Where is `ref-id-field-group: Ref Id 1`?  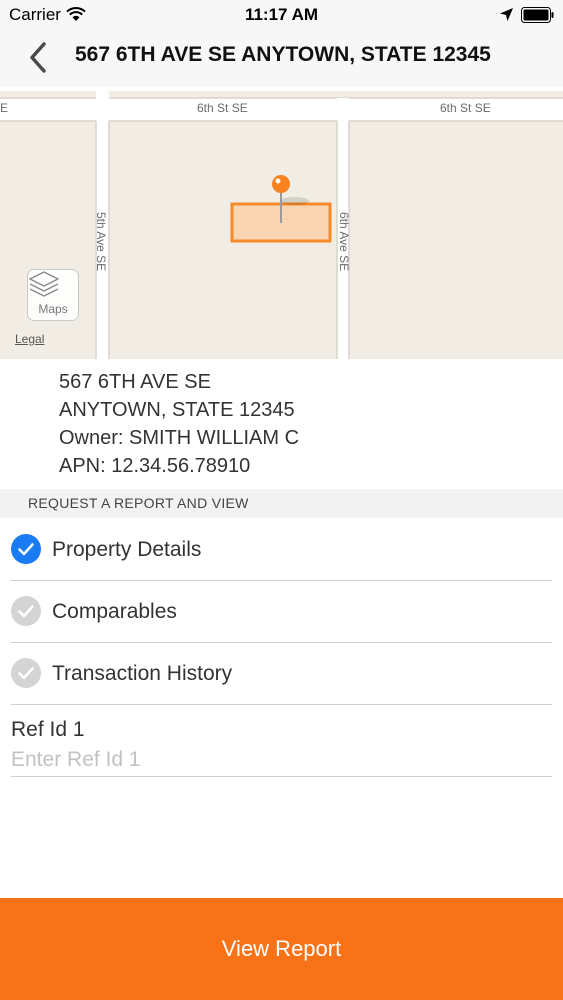 ref-id-field-group: Ref Id 1 is located at coordinates (281, 740).